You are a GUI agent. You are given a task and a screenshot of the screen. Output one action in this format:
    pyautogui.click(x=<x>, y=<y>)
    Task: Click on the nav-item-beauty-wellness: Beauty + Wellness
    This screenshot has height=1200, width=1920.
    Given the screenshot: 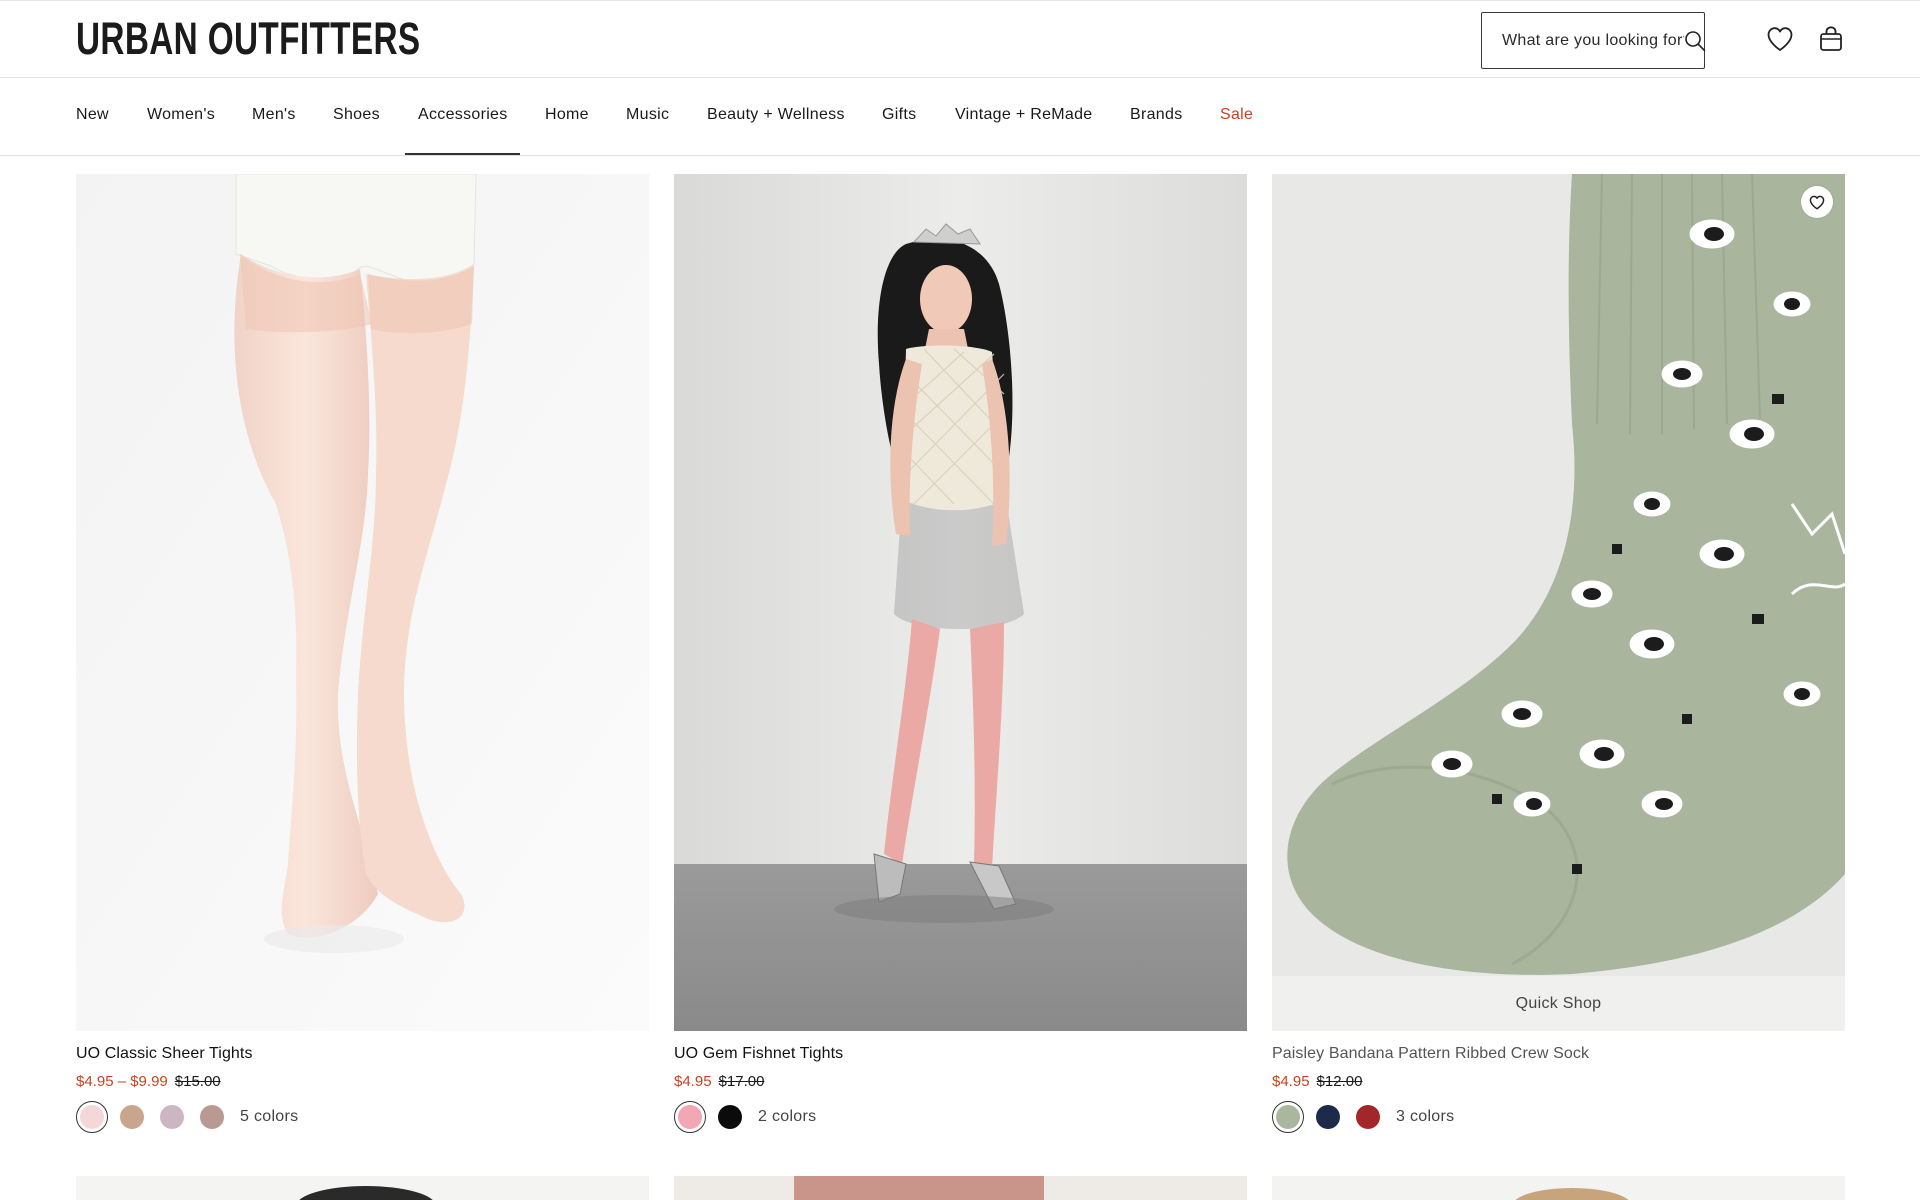 What is the action you would take?
    pyautogui.click(x=776, y=117)
    